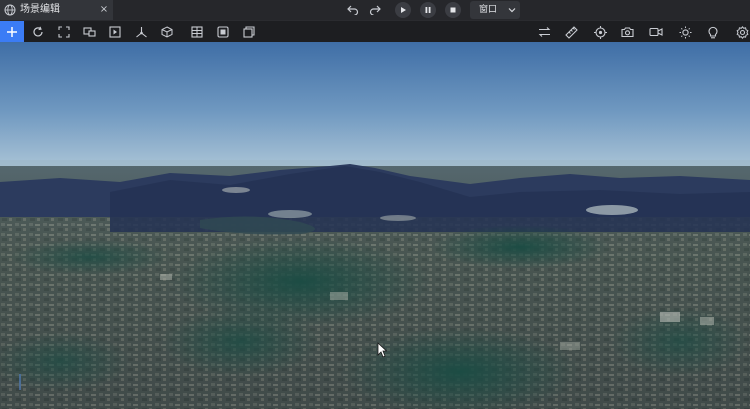 The image size is (750, 409). I want to click on target-icon, so click(600, 32).